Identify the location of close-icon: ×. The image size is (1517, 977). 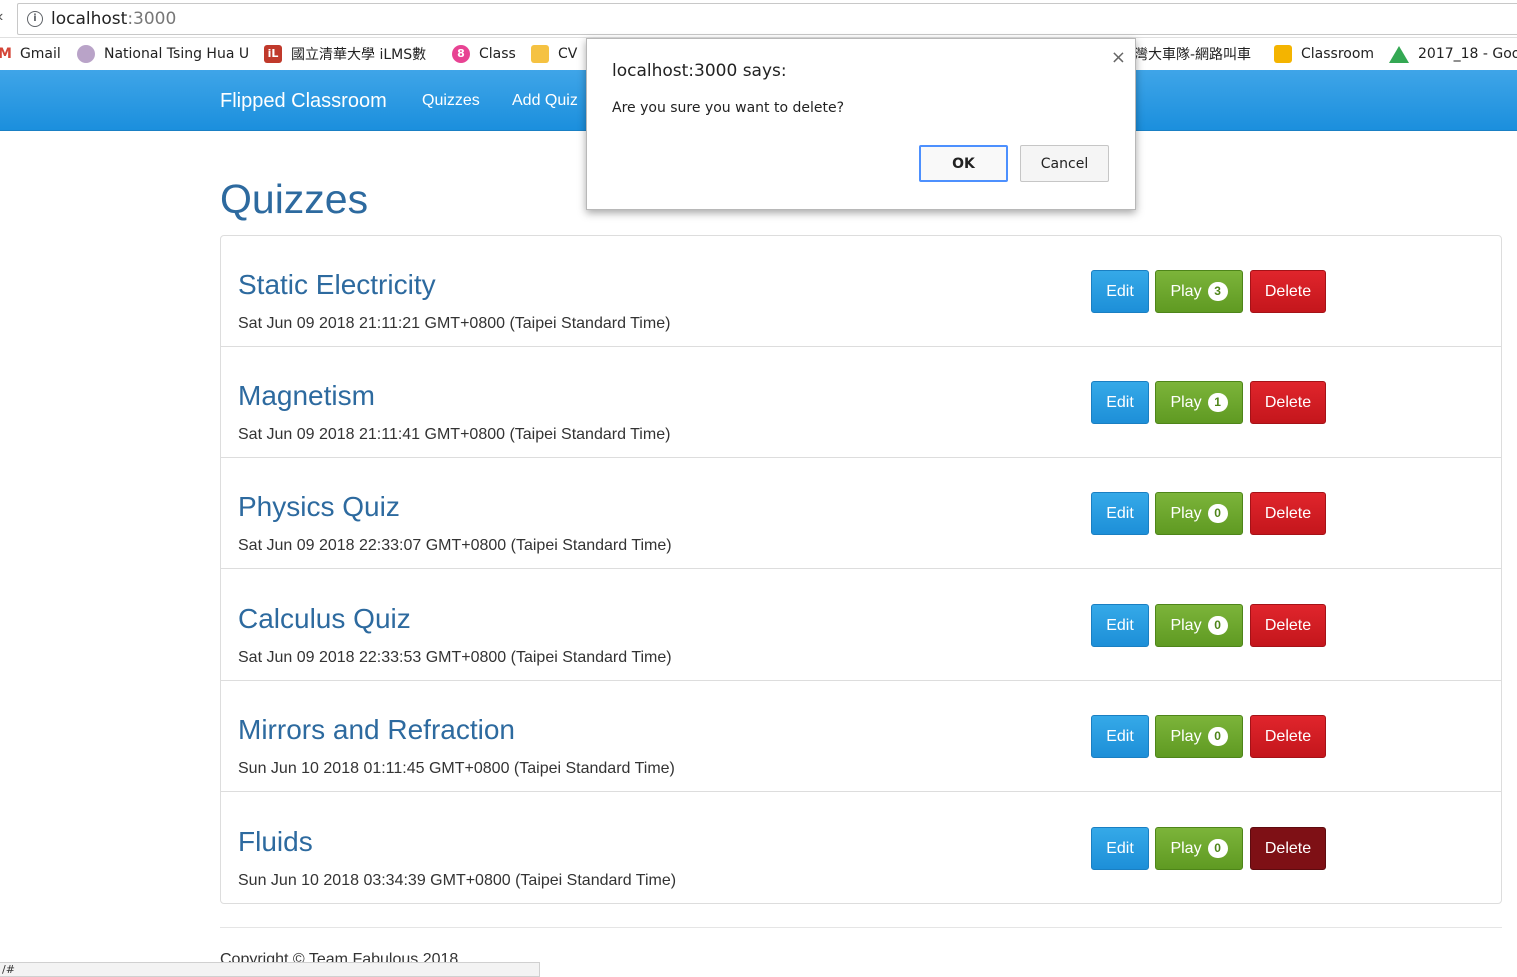
(1118, 57).